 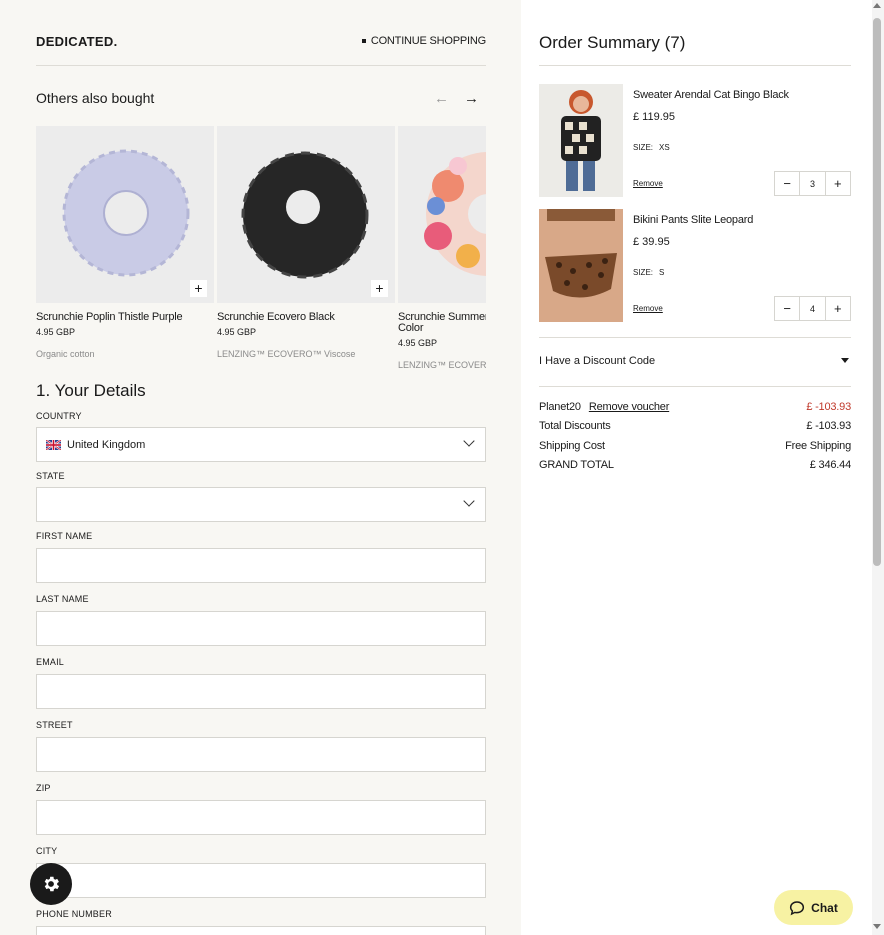 I want to click on product-name: Scrunchie Ecovero Black, so click(x=306, y=317).